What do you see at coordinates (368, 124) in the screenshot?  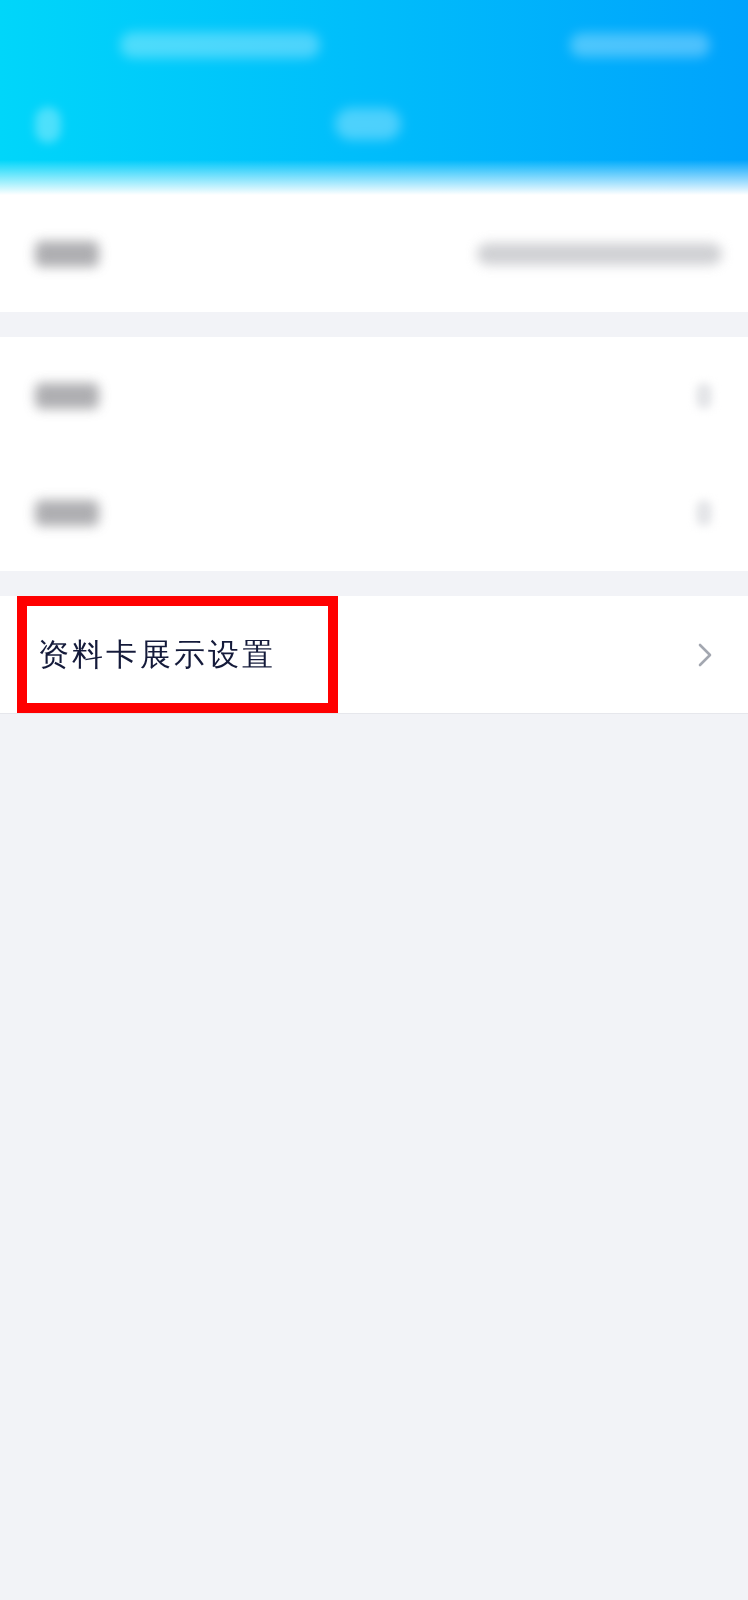 I see `blurred-title` at bounding box center [368, 124].